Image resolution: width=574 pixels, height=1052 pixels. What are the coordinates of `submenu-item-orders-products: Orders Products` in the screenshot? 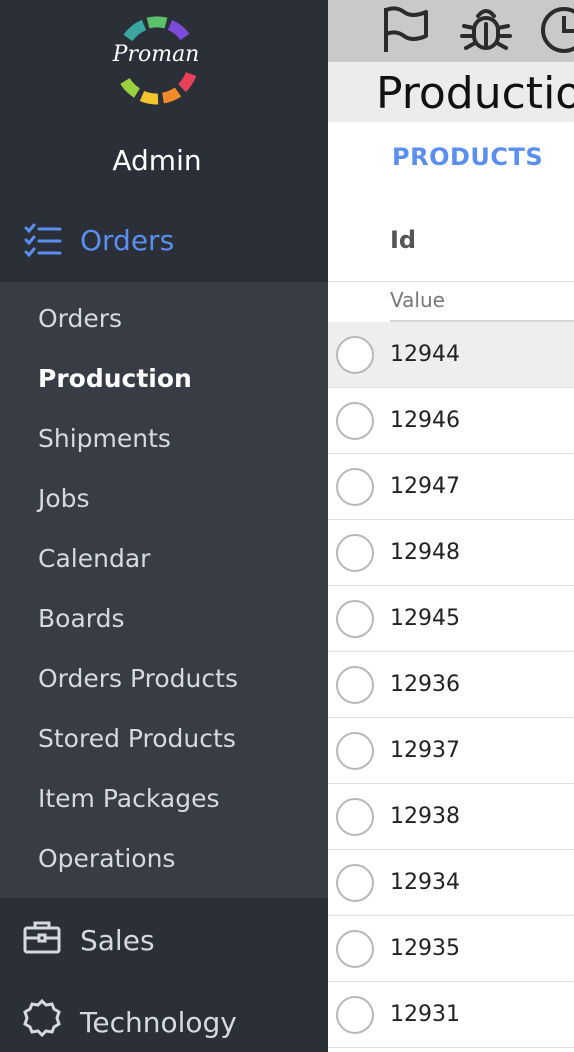 It's located at (138, 678).